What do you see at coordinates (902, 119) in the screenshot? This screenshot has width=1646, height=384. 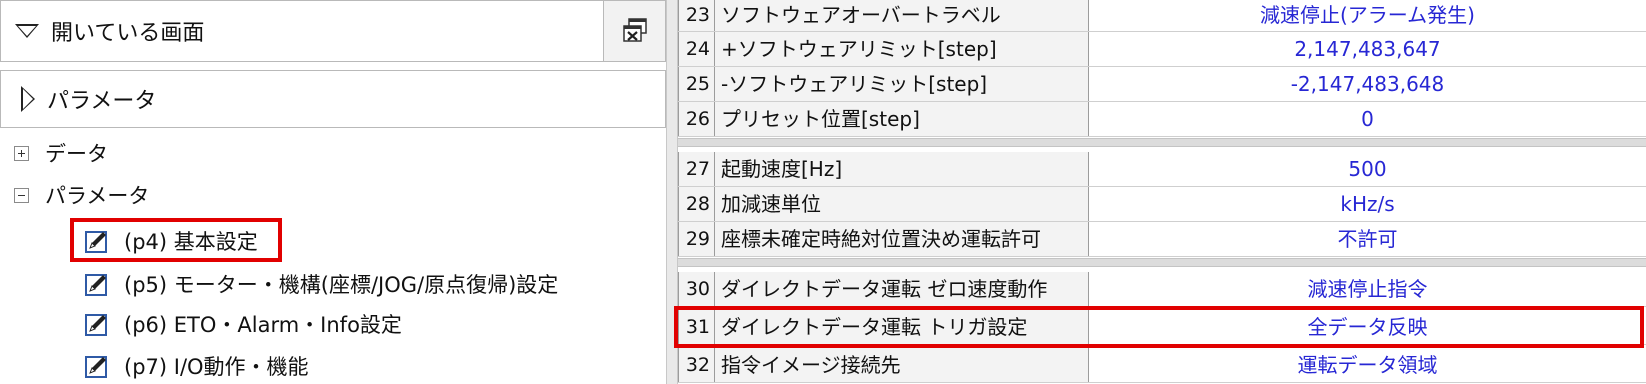 I see `parameter-name: プリセット位置[step]` at bounding box center [902, 119].